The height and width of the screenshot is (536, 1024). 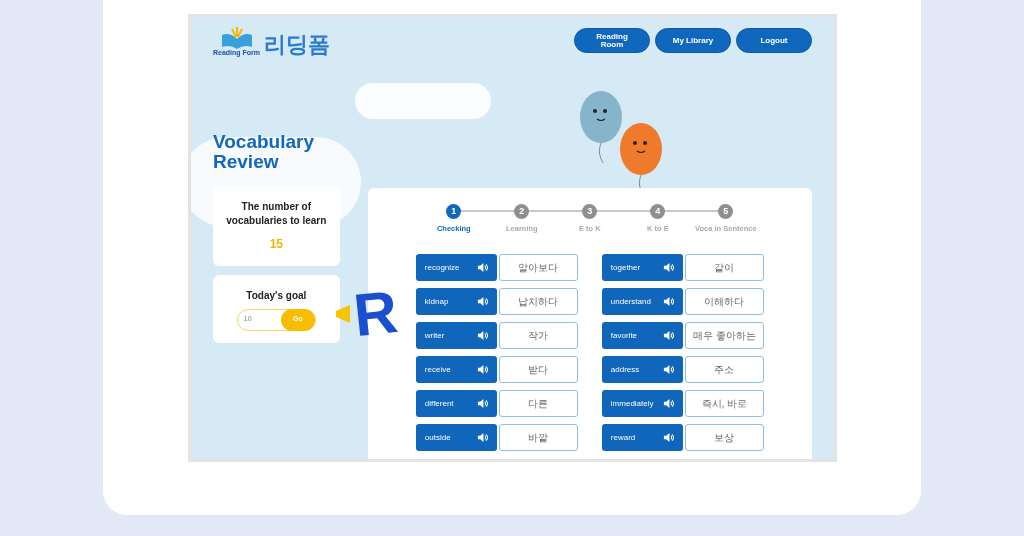 I want to click on meaning-text: 납치하다, so click(x=538, y=302).